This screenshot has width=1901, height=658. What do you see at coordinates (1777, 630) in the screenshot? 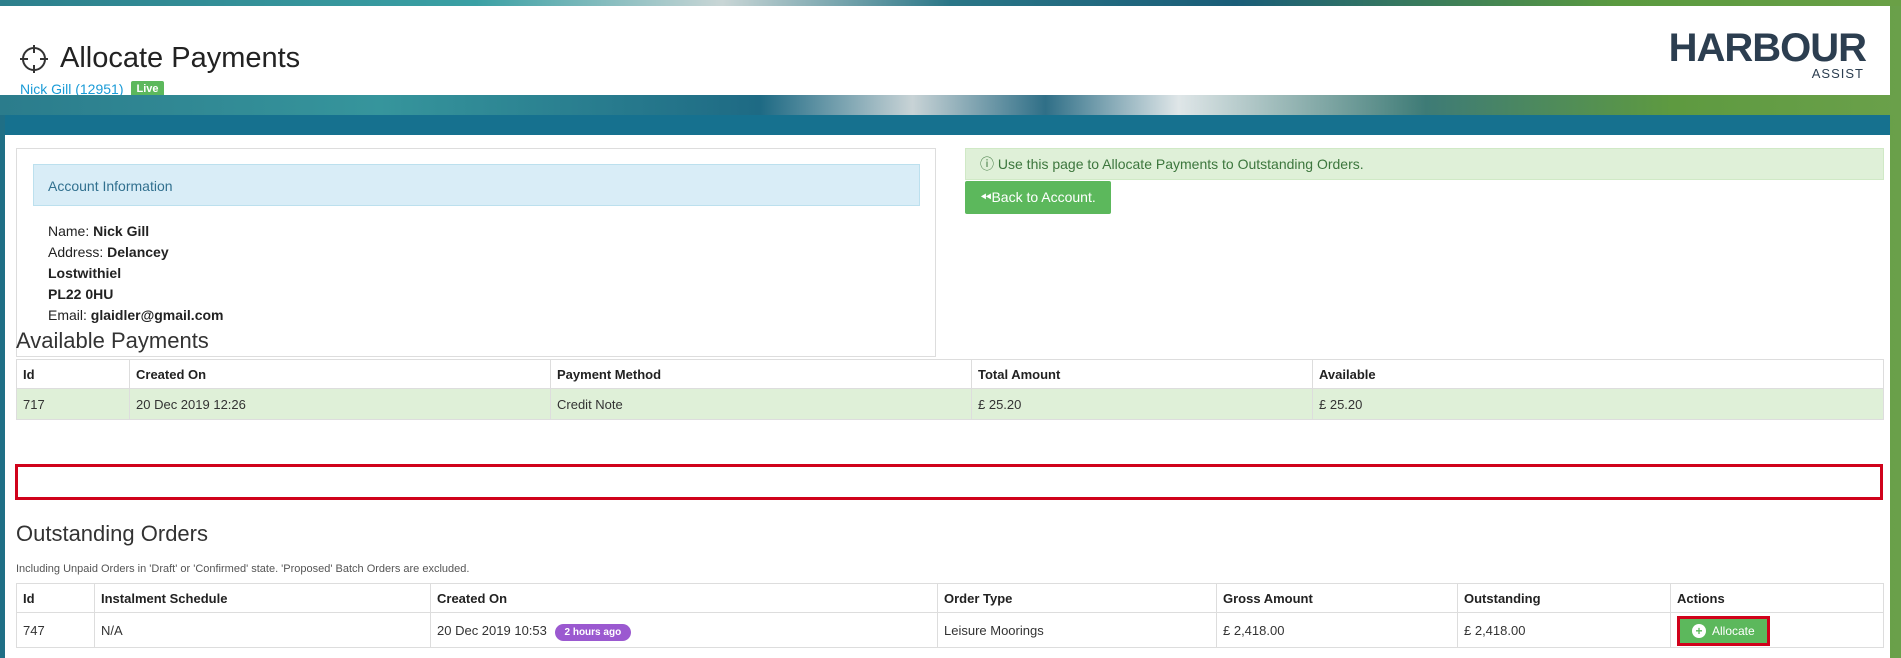
I see `cell-actions: + Allocate` at bounding box center [1777, 630].